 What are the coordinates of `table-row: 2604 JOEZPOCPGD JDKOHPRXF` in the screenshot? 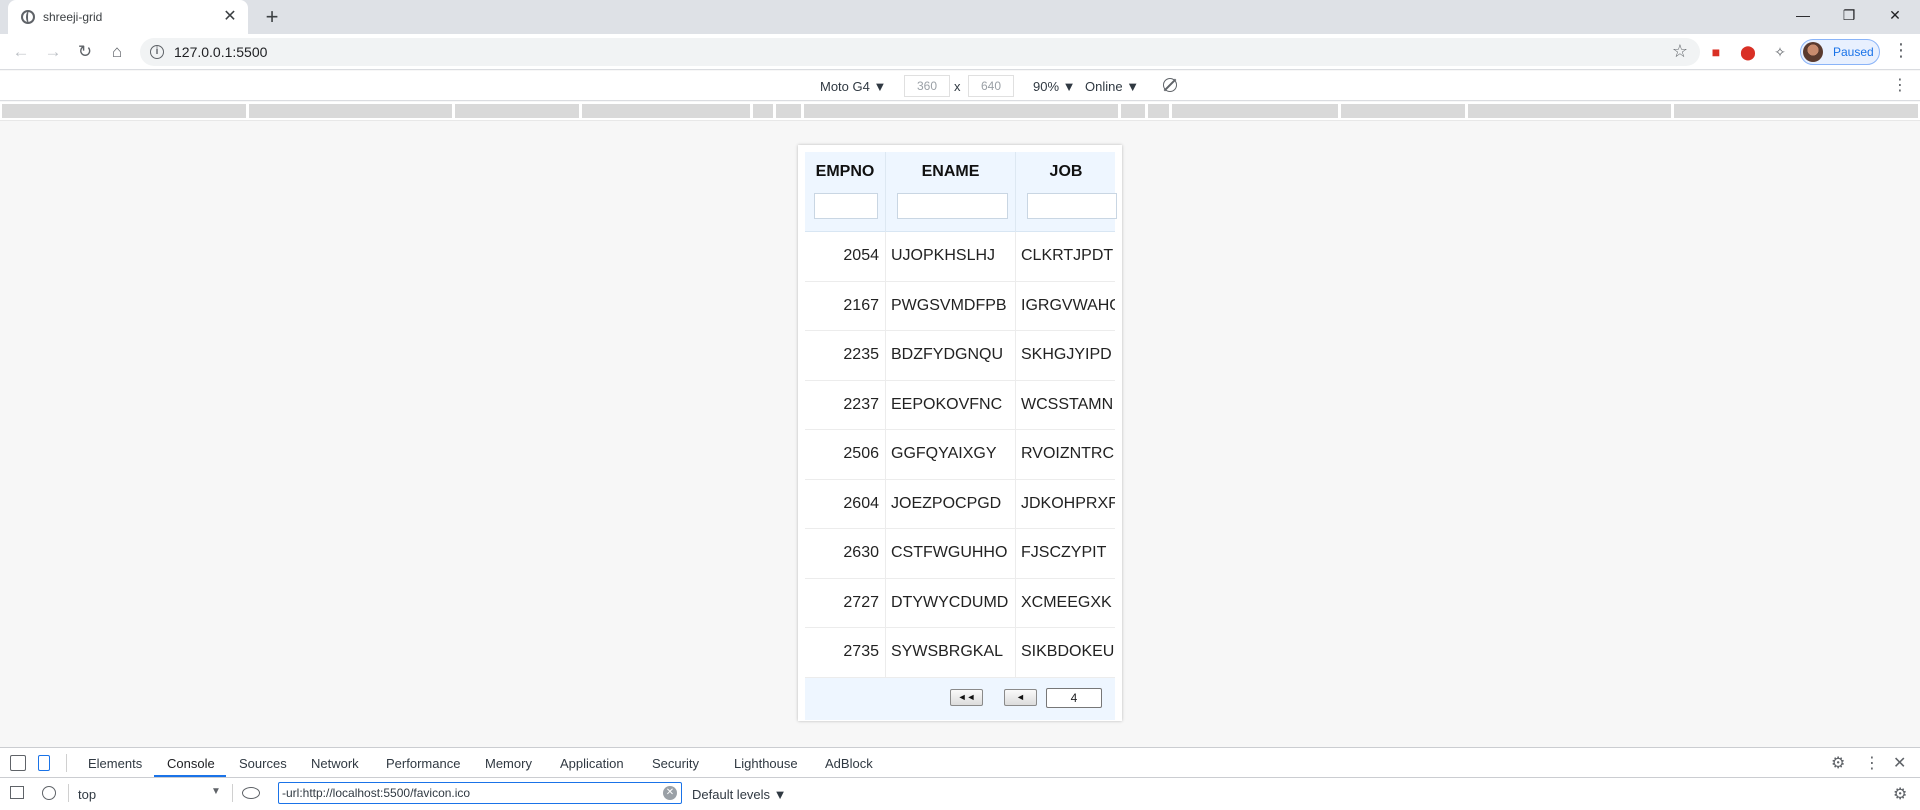 It's located at (960, 504).